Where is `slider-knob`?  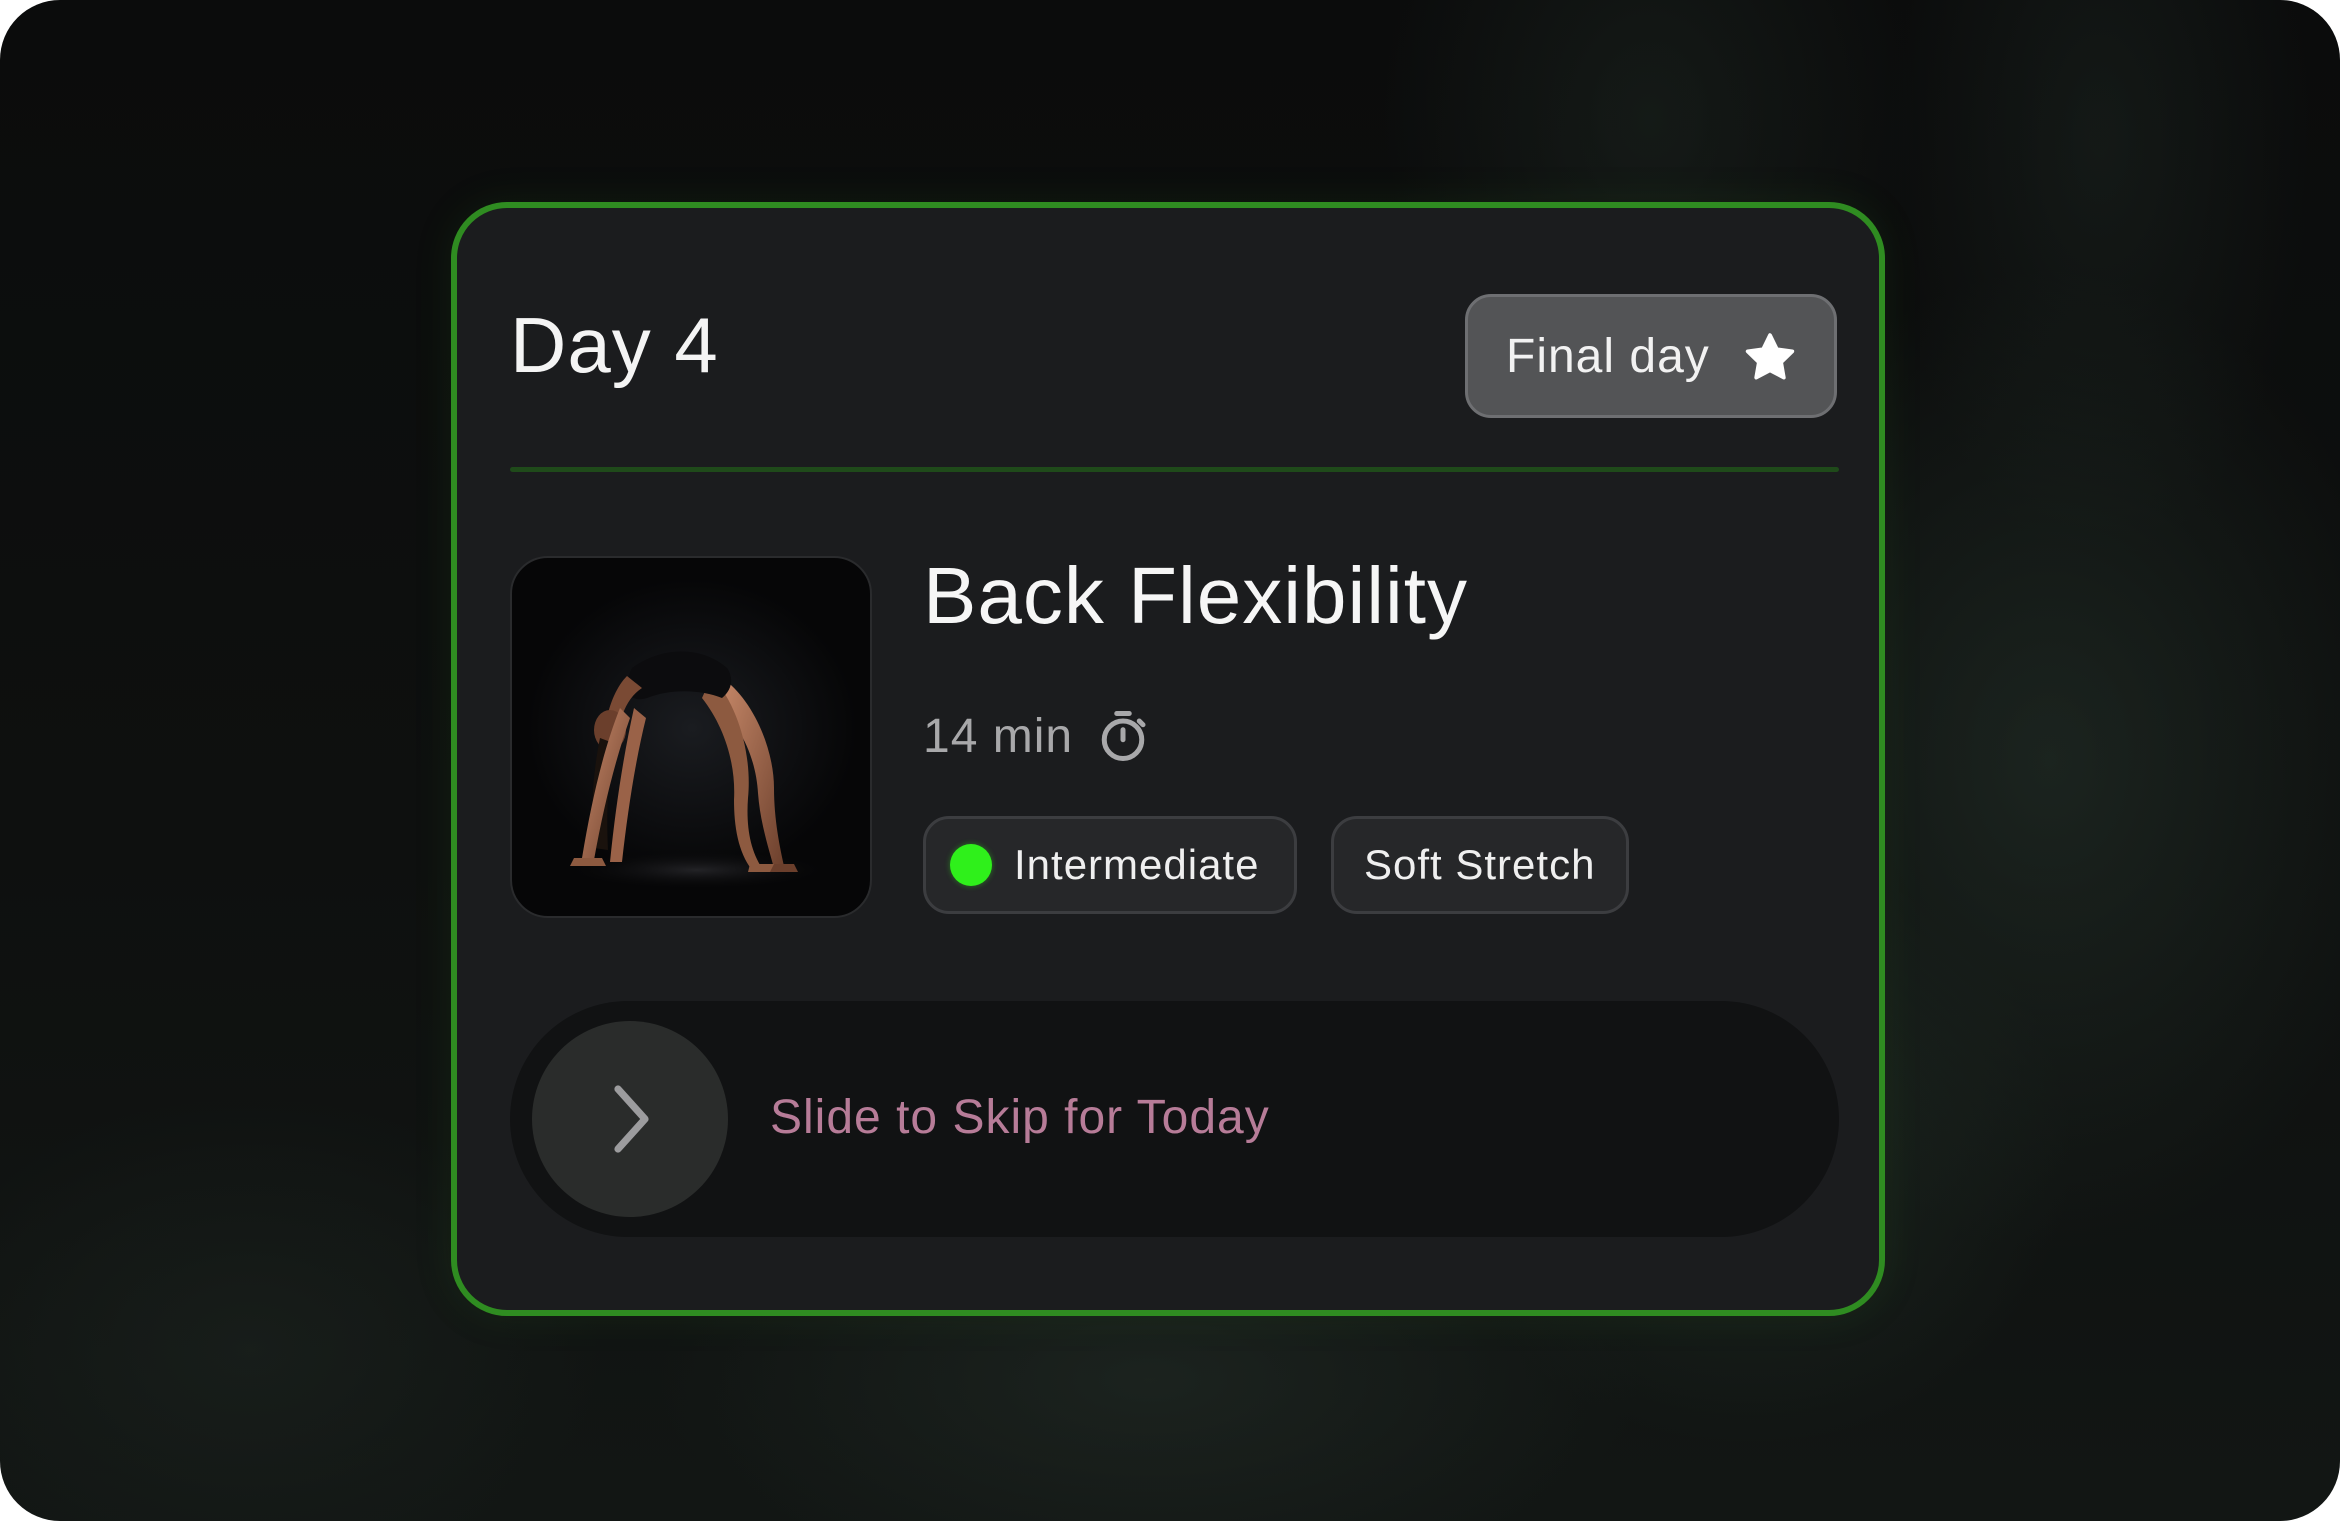
slider-knob is located at coordinates (630, 1119).